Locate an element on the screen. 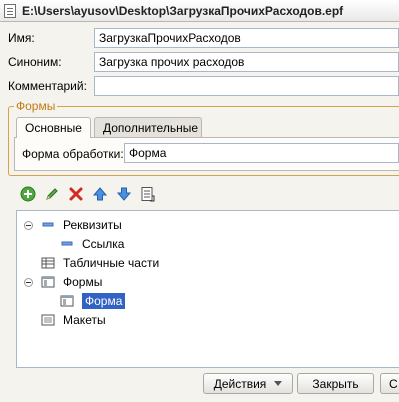 This screenshot has height=402, width=399. add-button is located at coordinates (28, 194).